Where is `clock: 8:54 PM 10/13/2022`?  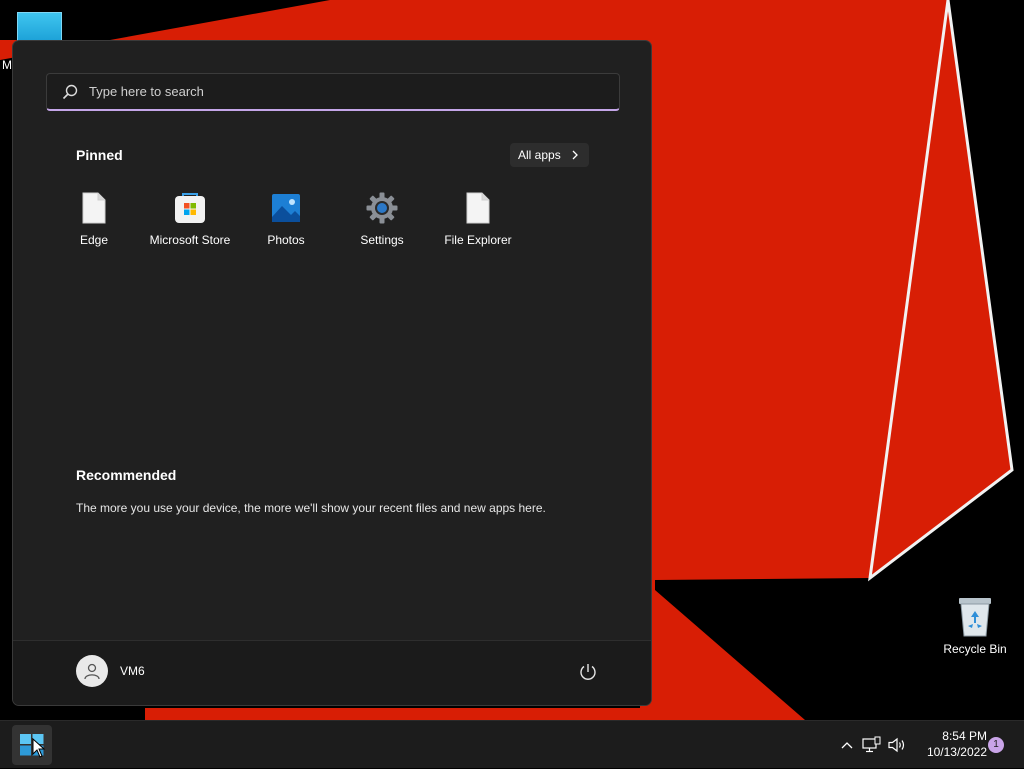
clock: 8:54 PM 10/13/2022 is located at coordinates (951, 744).